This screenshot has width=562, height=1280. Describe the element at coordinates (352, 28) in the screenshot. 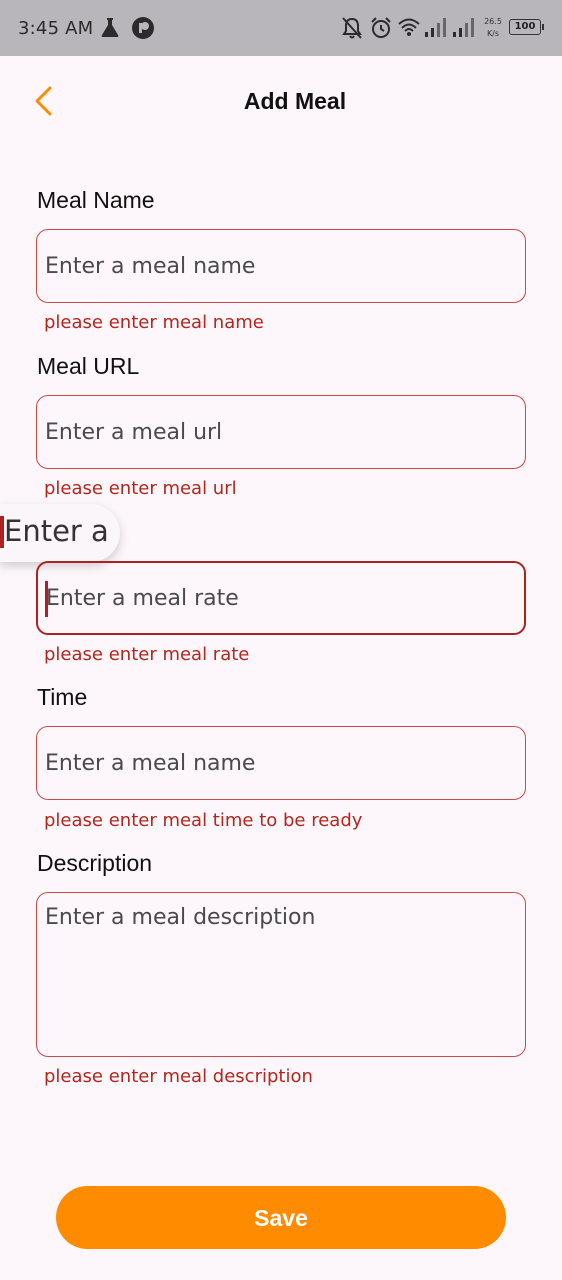

I see `notifications-off-icon` at that location.